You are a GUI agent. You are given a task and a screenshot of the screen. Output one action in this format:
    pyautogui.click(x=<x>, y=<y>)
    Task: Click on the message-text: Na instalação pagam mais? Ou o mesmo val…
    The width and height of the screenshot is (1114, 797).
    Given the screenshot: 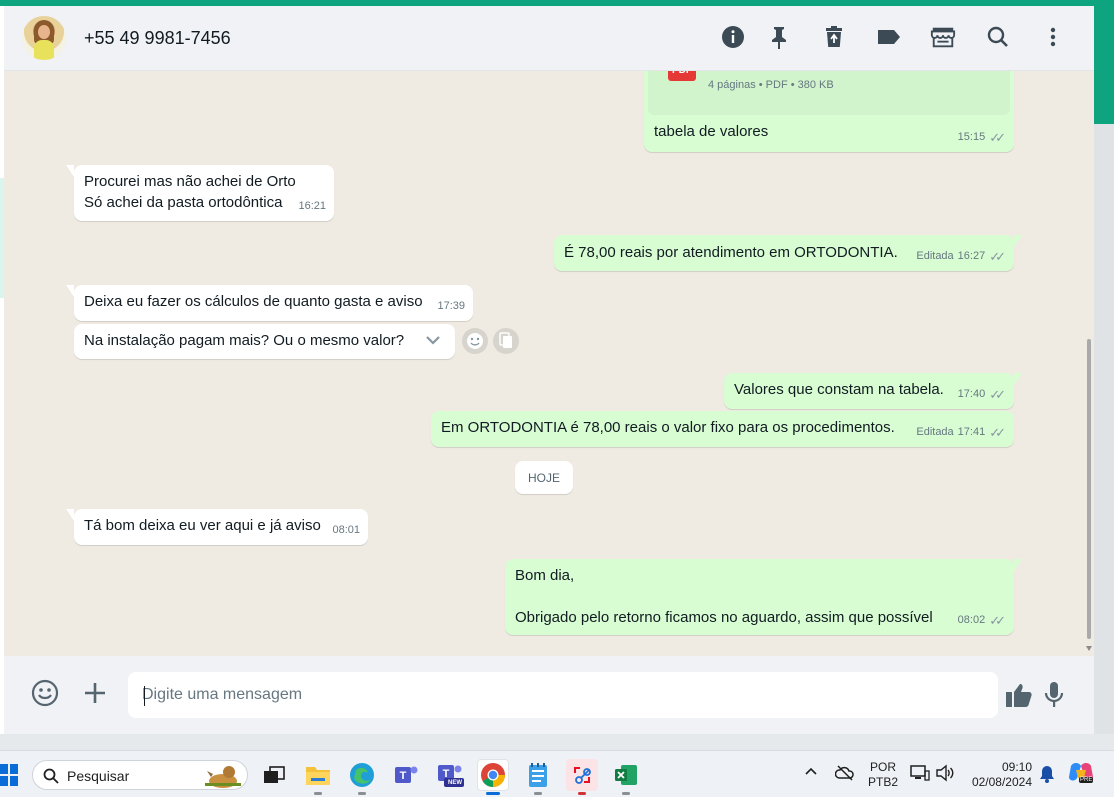 What is the action you would take?
    pyautogui.click(x=244, y=340)
    